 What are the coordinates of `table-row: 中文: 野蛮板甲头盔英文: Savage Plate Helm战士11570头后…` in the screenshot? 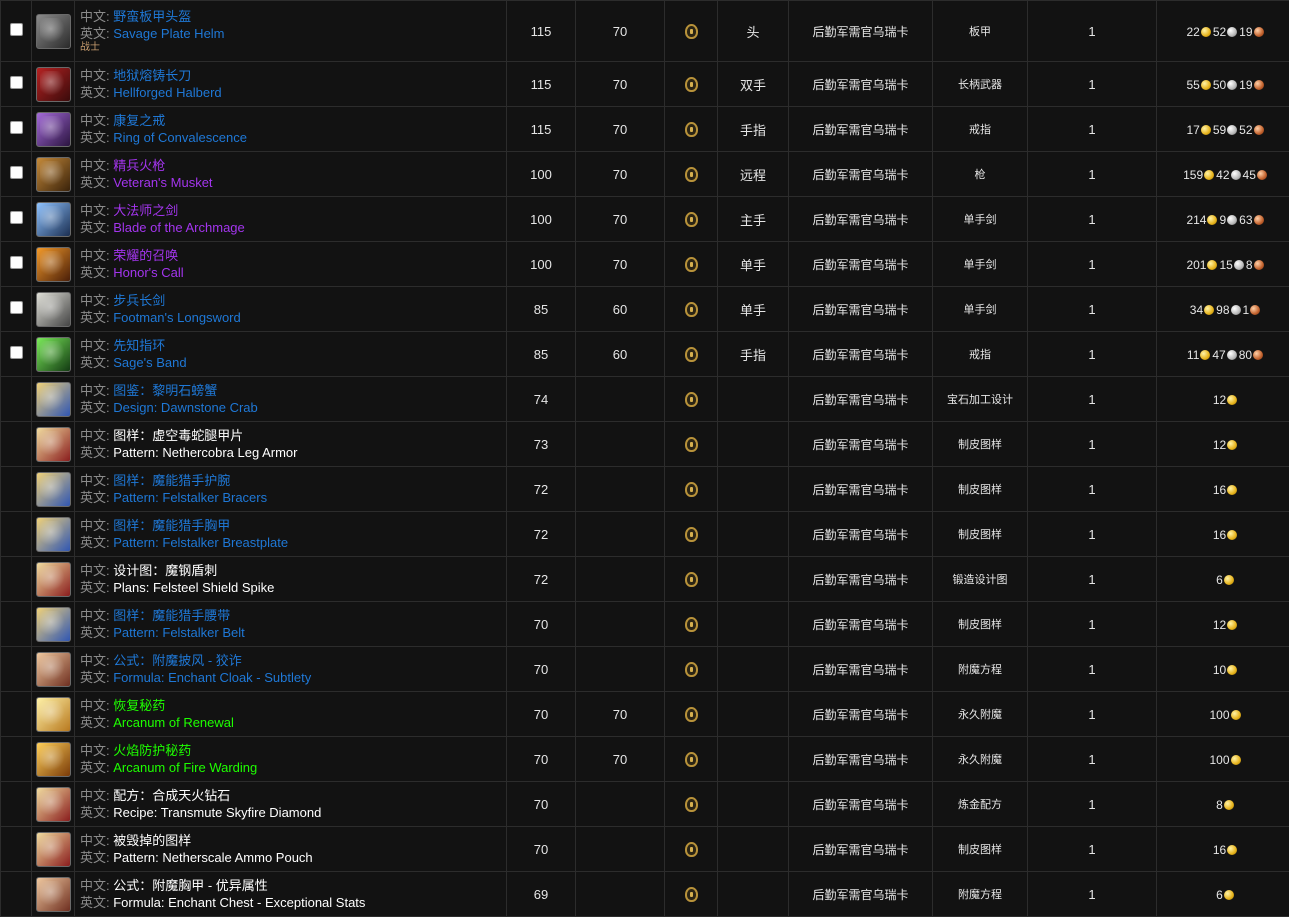 It's located at (645, 31).